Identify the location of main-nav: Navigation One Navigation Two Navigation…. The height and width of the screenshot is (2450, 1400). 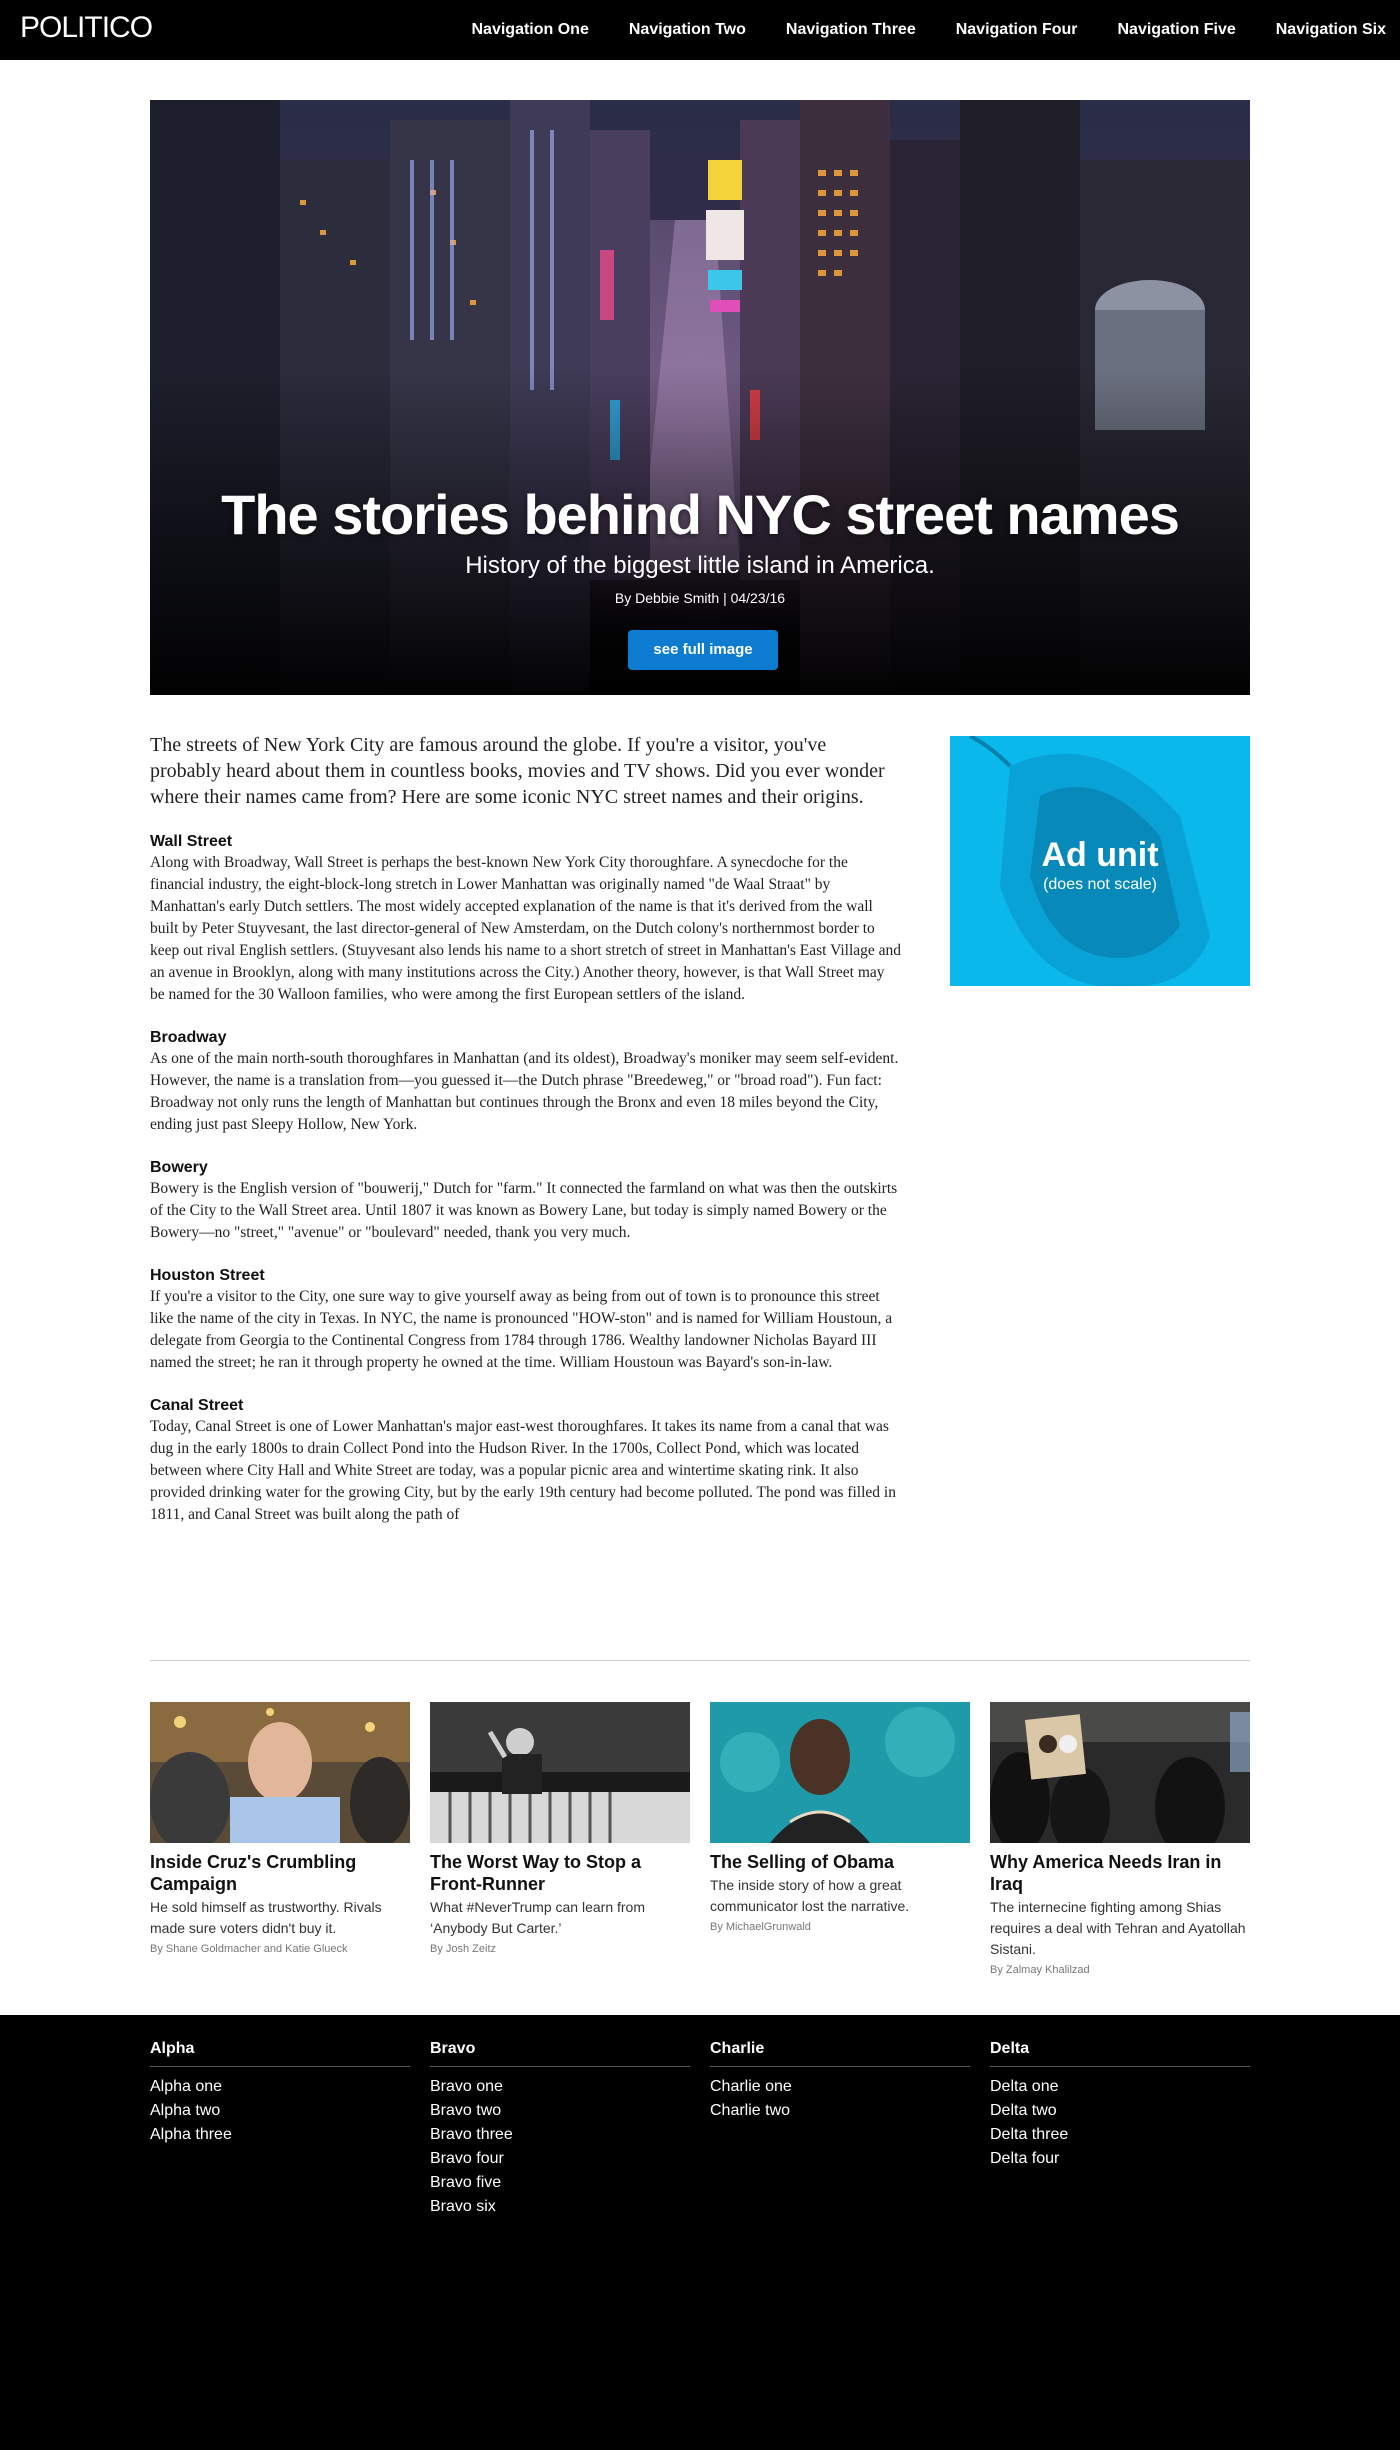
(909, 30).